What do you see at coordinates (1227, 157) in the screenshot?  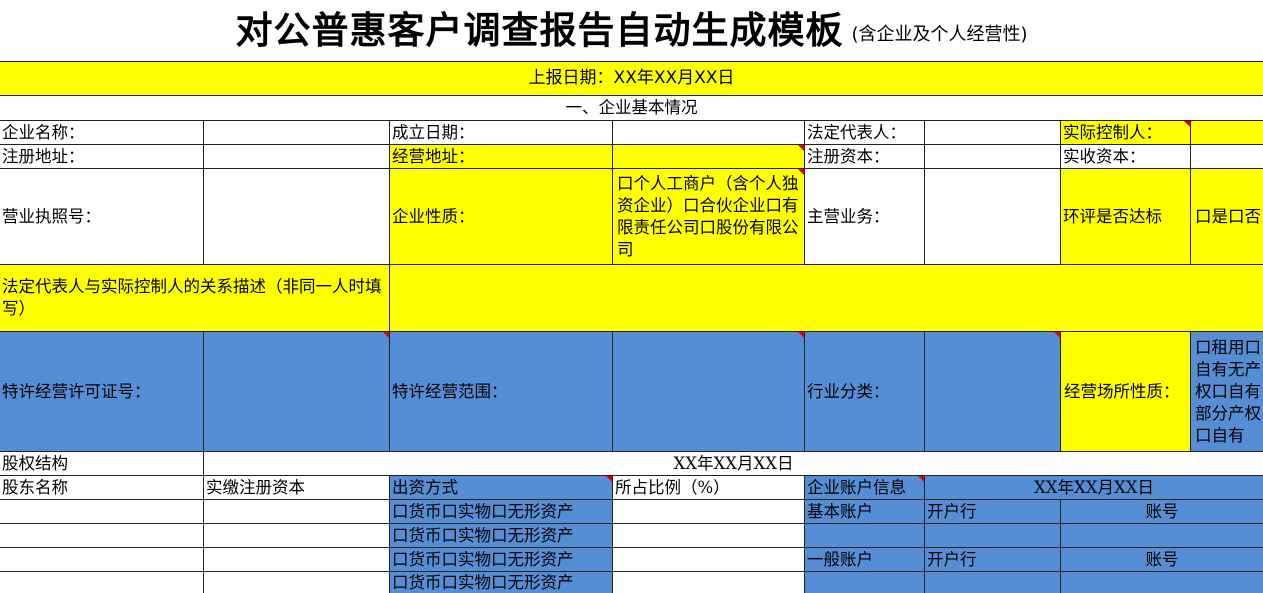 I see `paid-capital-input` at bounding box center [1227, 157].